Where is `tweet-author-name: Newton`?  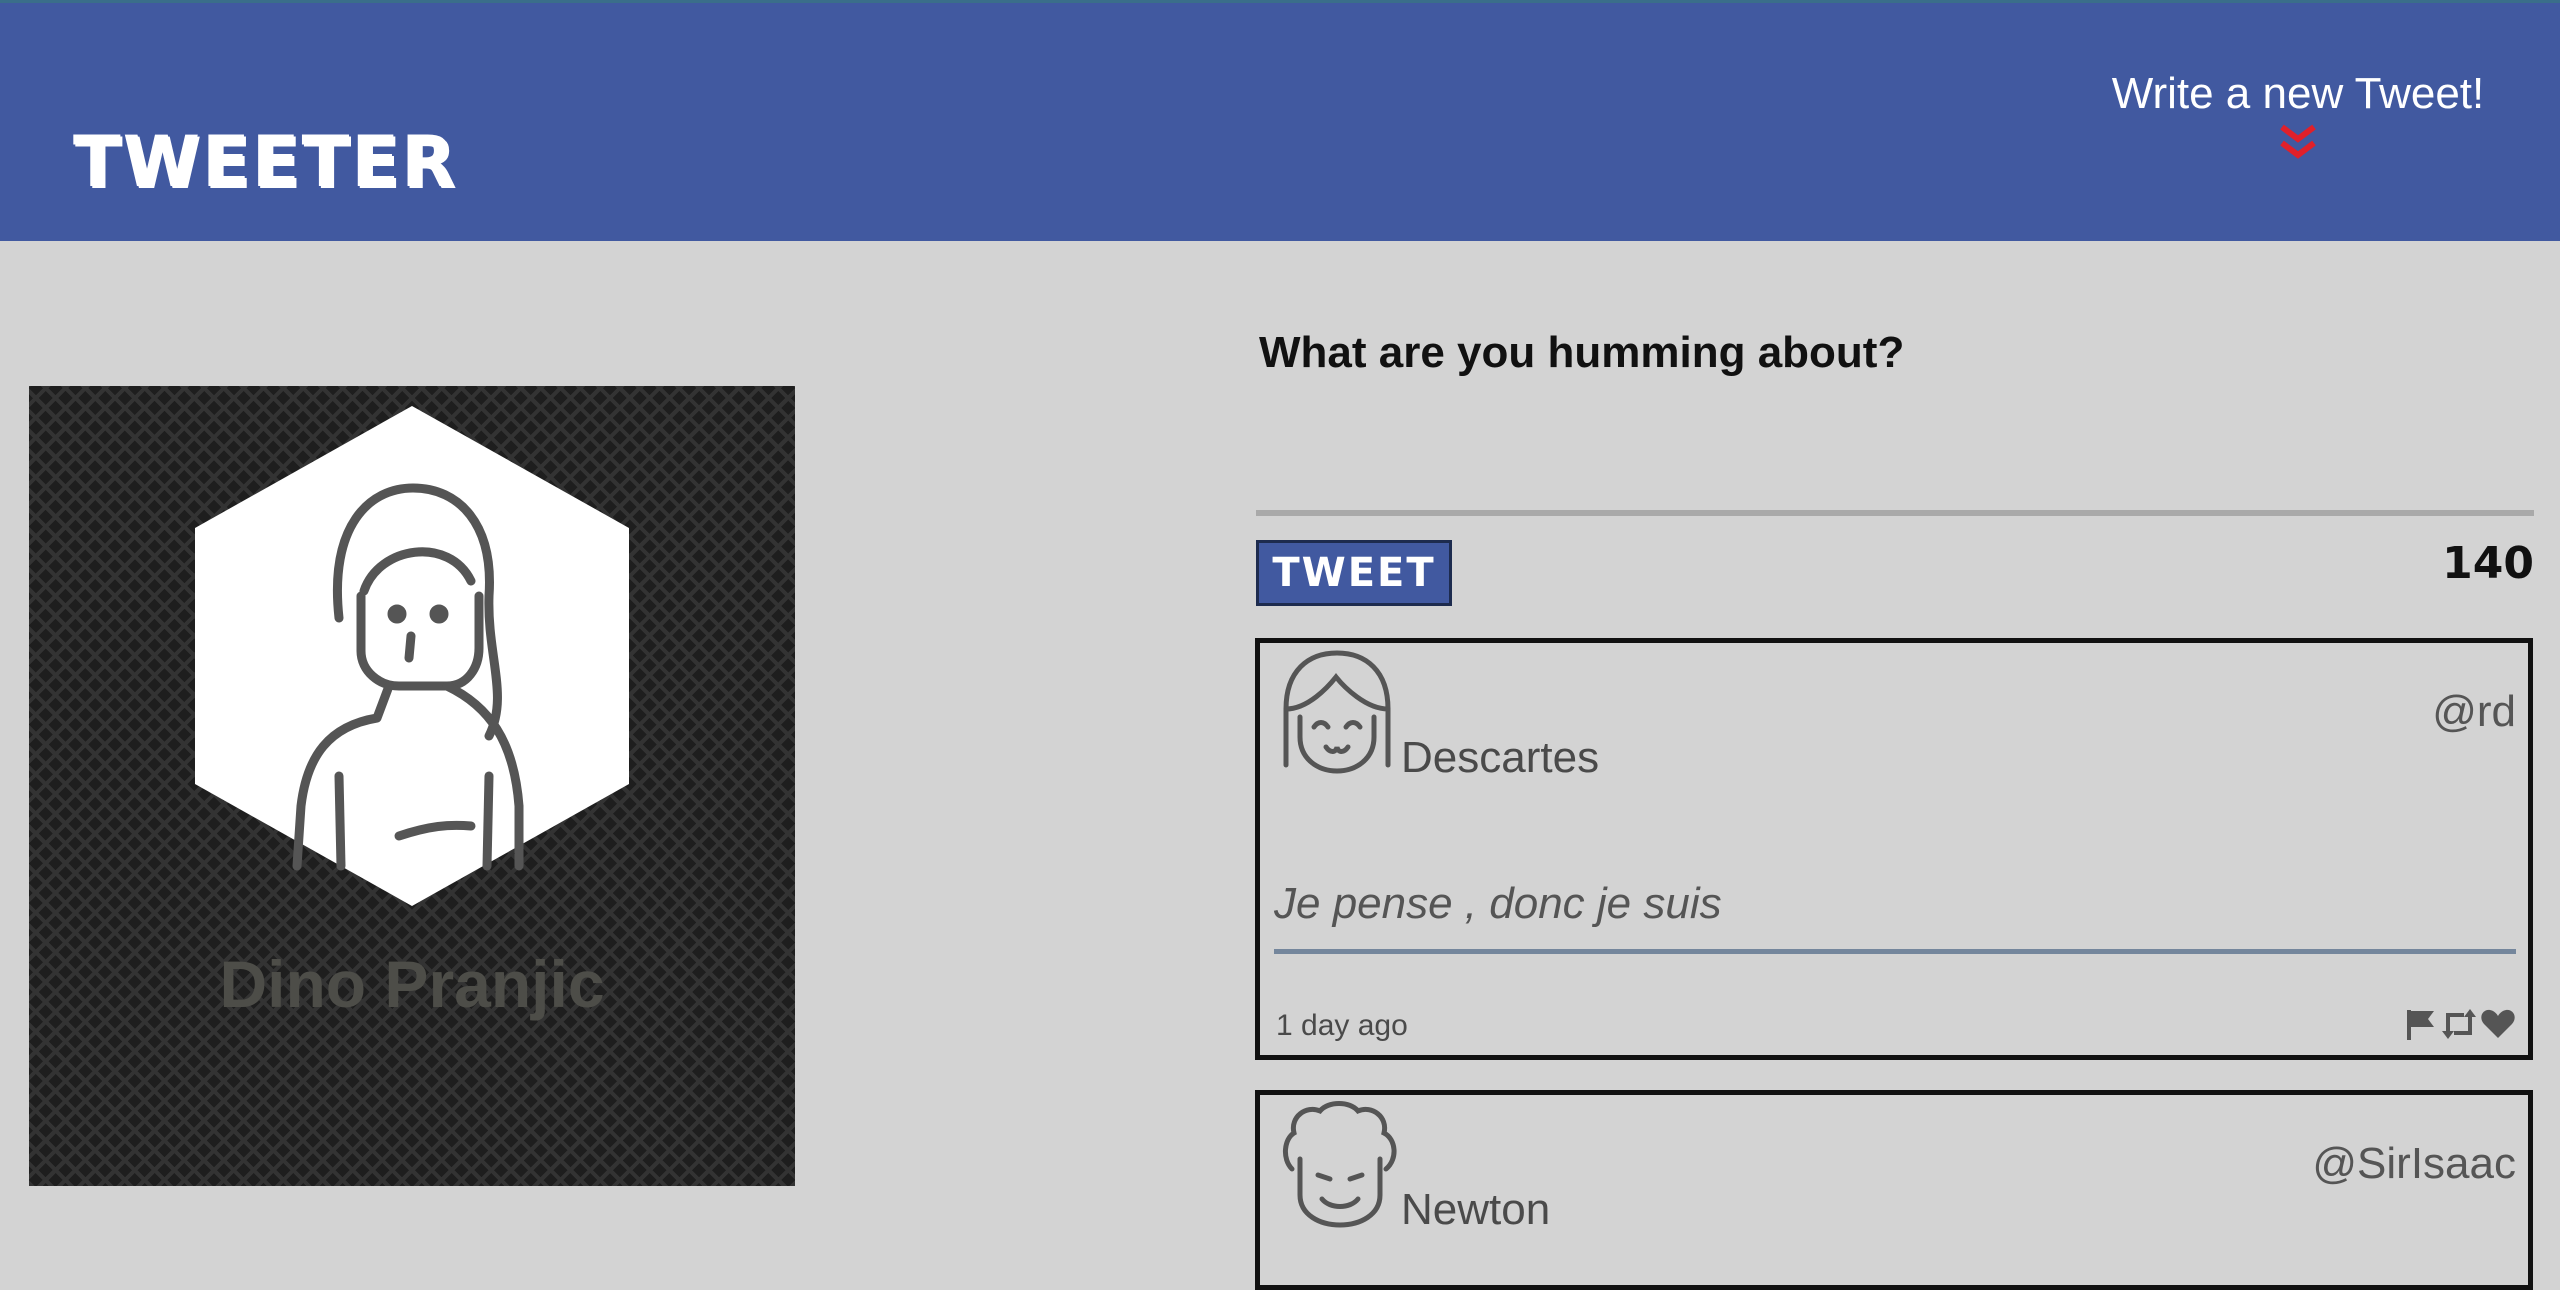
tweet-author-name: Newton is located at coordinates (1476, 1209).